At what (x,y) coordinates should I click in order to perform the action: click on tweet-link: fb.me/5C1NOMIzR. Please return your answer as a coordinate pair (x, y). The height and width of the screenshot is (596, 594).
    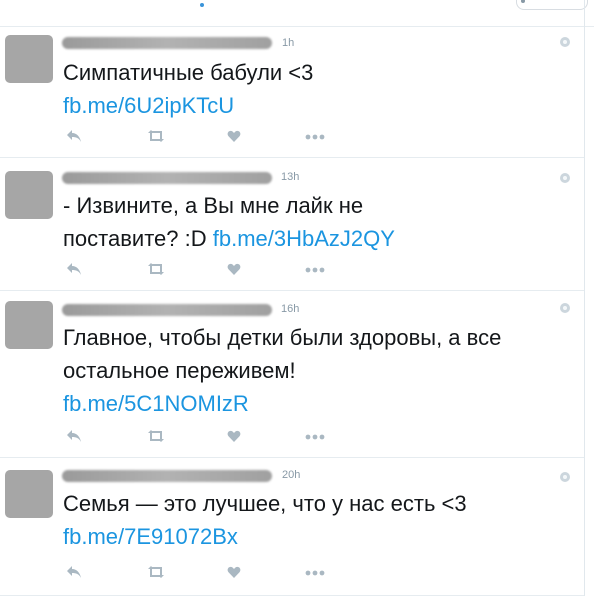
    Looking at the image, I should click on (156, 403).